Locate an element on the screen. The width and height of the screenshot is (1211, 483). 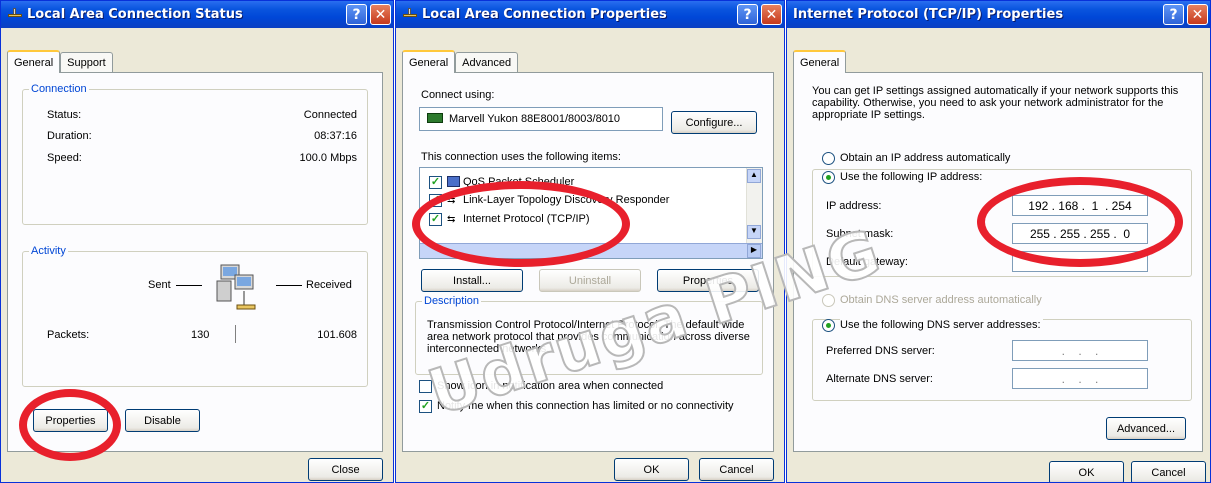
use-following-dns-radio is located at coordinates (828, 325).